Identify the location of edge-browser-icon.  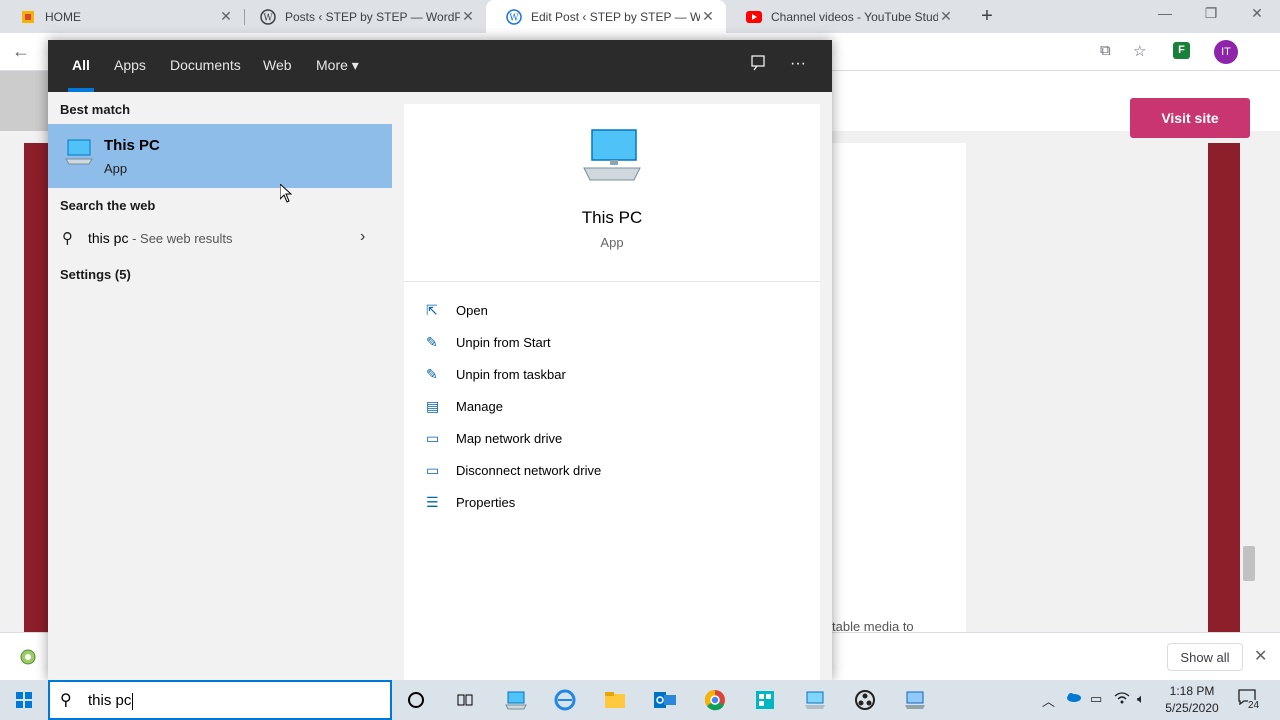
(565, 700).